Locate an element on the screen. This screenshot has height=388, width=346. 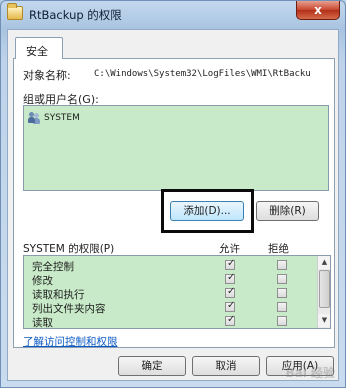
permissions-scrollbar: ▲ ▼ is located at coordinates (323, 292).